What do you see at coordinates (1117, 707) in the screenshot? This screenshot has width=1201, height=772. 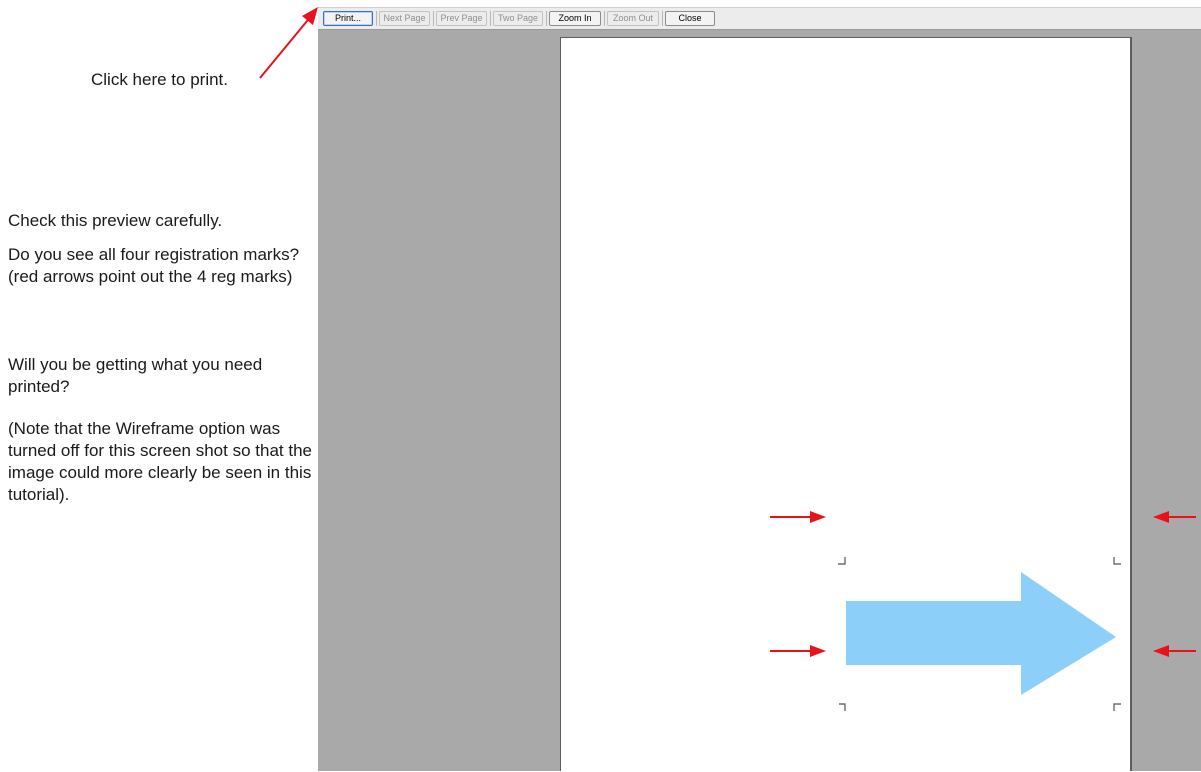 I see `registration-mark-bottom-right` at bounding box center [1117, 707].